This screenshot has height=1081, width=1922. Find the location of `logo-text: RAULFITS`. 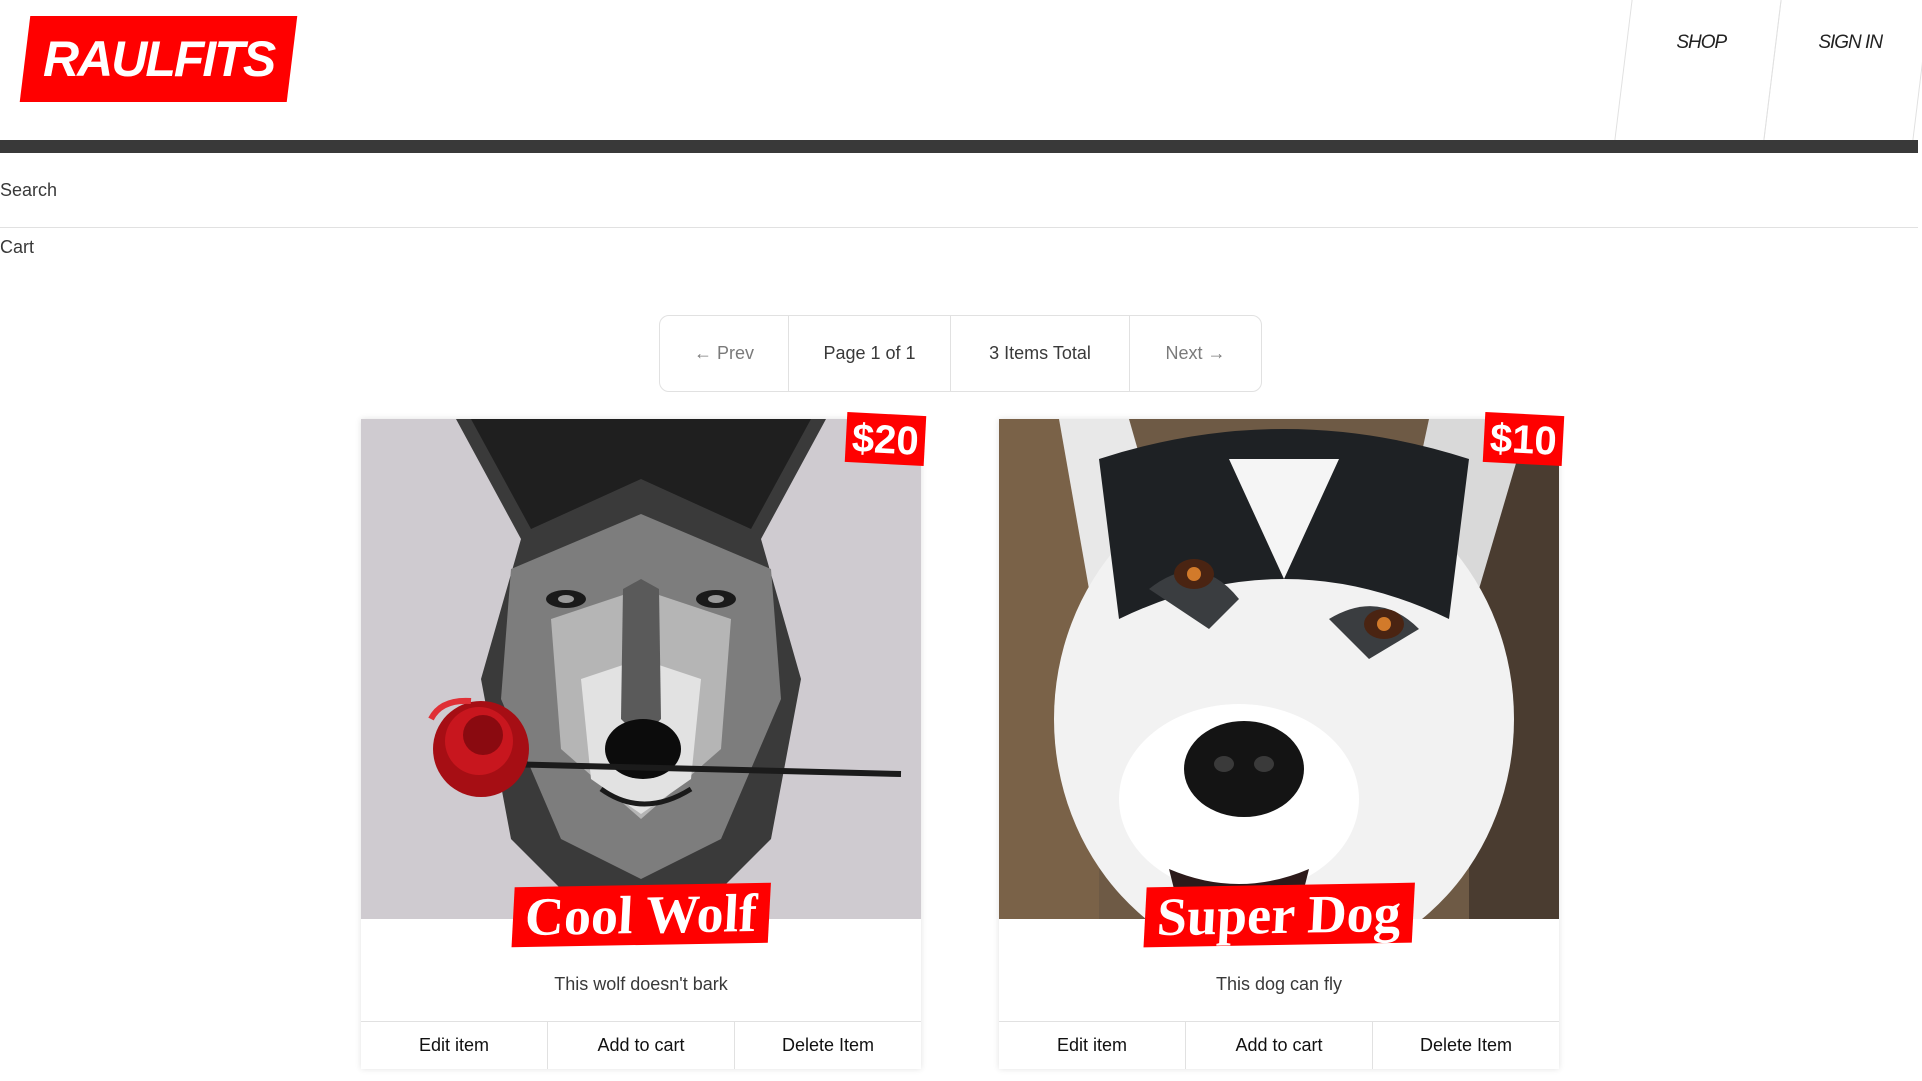

logo-text: RAULFITS is located at coordinates (158, 59).